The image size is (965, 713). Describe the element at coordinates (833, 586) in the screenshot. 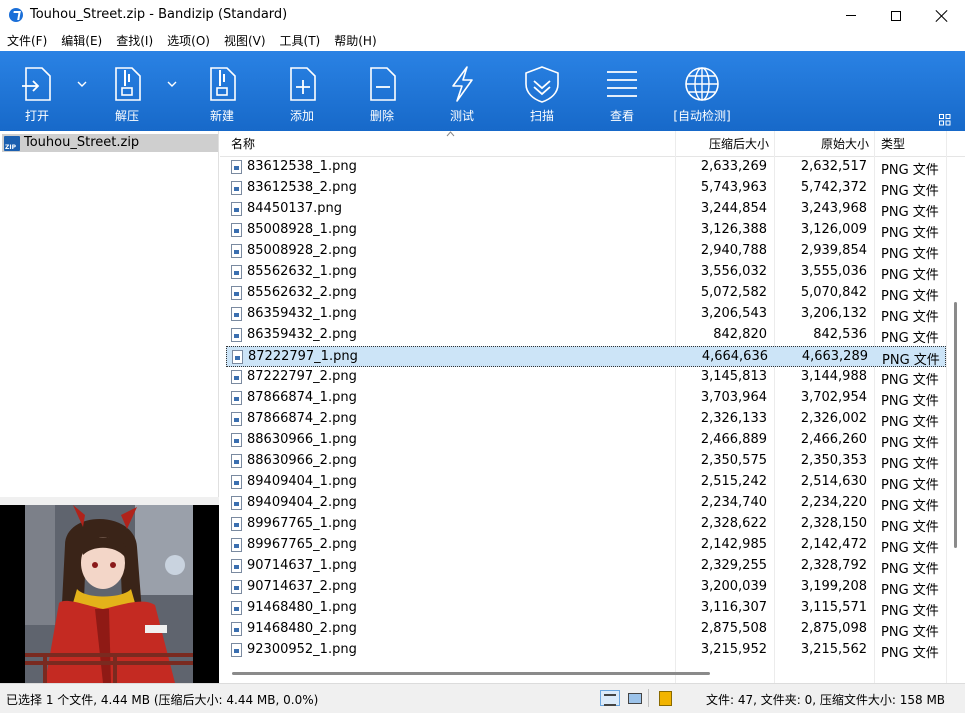

I see `file-original-size: 3,199,208` at that location.